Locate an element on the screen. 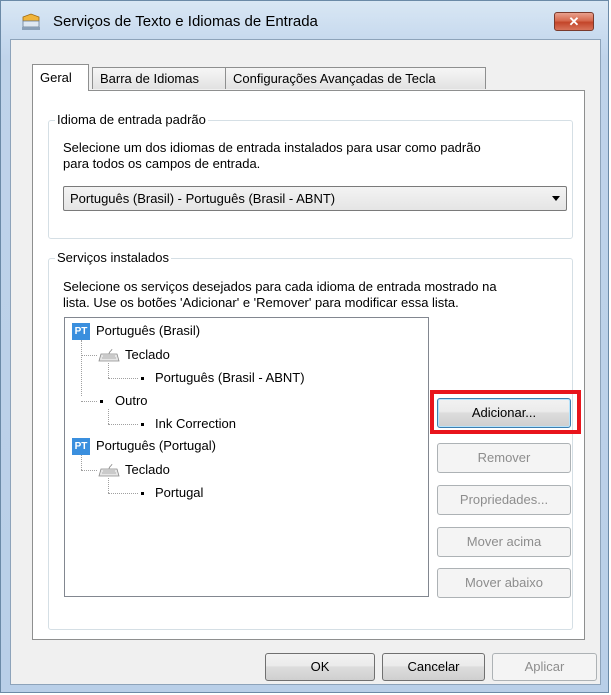 This screenshot has width=611, height=695. highlight-box is located at coordinates (505, 412).